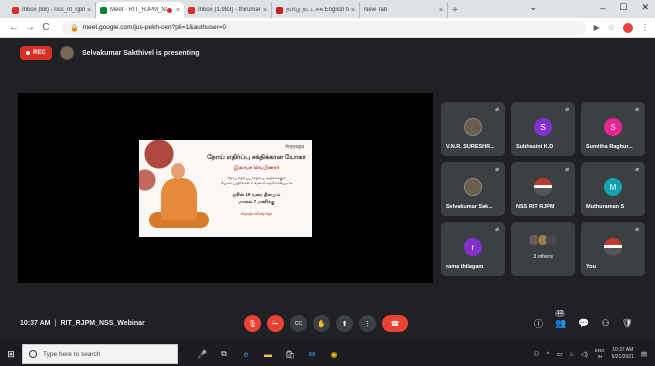 Image resolution: width=655 pixels, height=366 pixels. Describe the element at coordinates (535, 207) in the screenshot. I see `participant-name: NSS RIT RJPM` at that location.